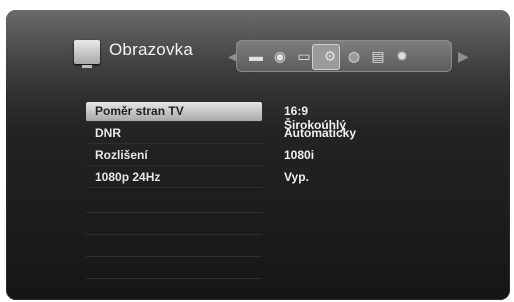 The height and width of the screenshot is (302, 514). What do you see at coordinates (216, 117) in the screenshot?
I see `settings-row-aspect-ratio: Poměr stran TV 16:9 Širokoúhlý` at bounding box center [216, 117].